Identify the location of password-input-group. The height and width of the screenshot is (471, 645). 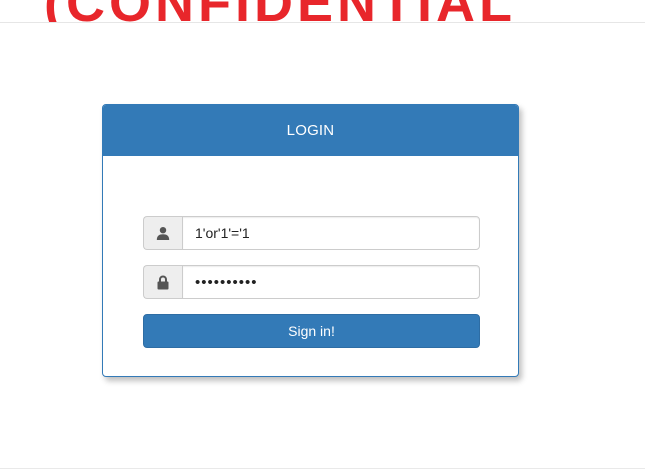
(311, 282).